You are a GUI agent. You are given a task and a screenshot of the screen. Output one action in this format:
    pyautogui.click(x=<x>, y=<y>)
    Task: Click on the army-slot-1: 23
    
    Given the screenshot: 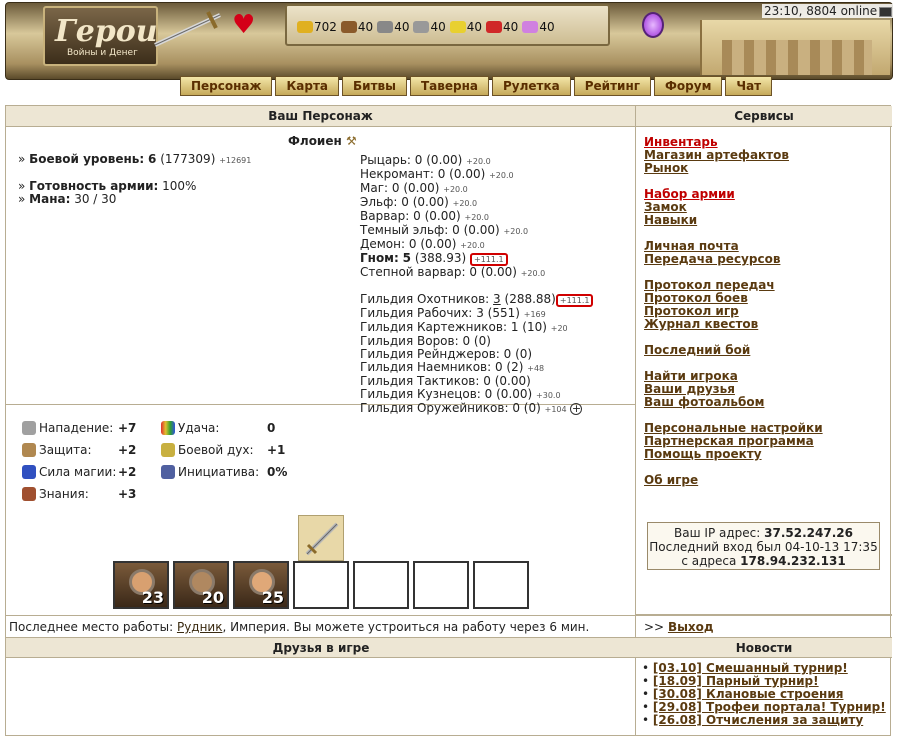 What is the action you would take?
    pyautogui.click(x=141, y=585)
    